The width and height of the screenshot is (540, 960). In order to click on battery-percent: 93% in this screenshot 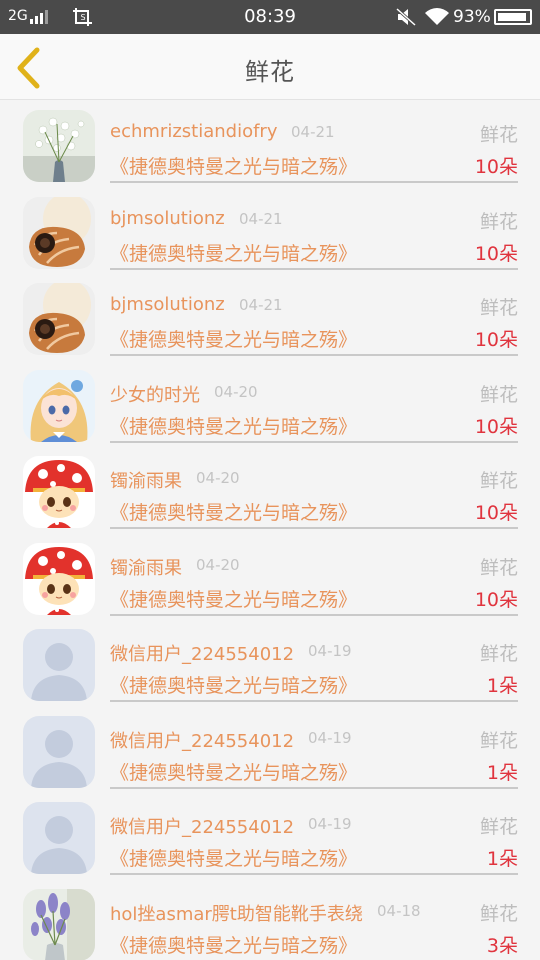, I will do `click(472, 17)`.